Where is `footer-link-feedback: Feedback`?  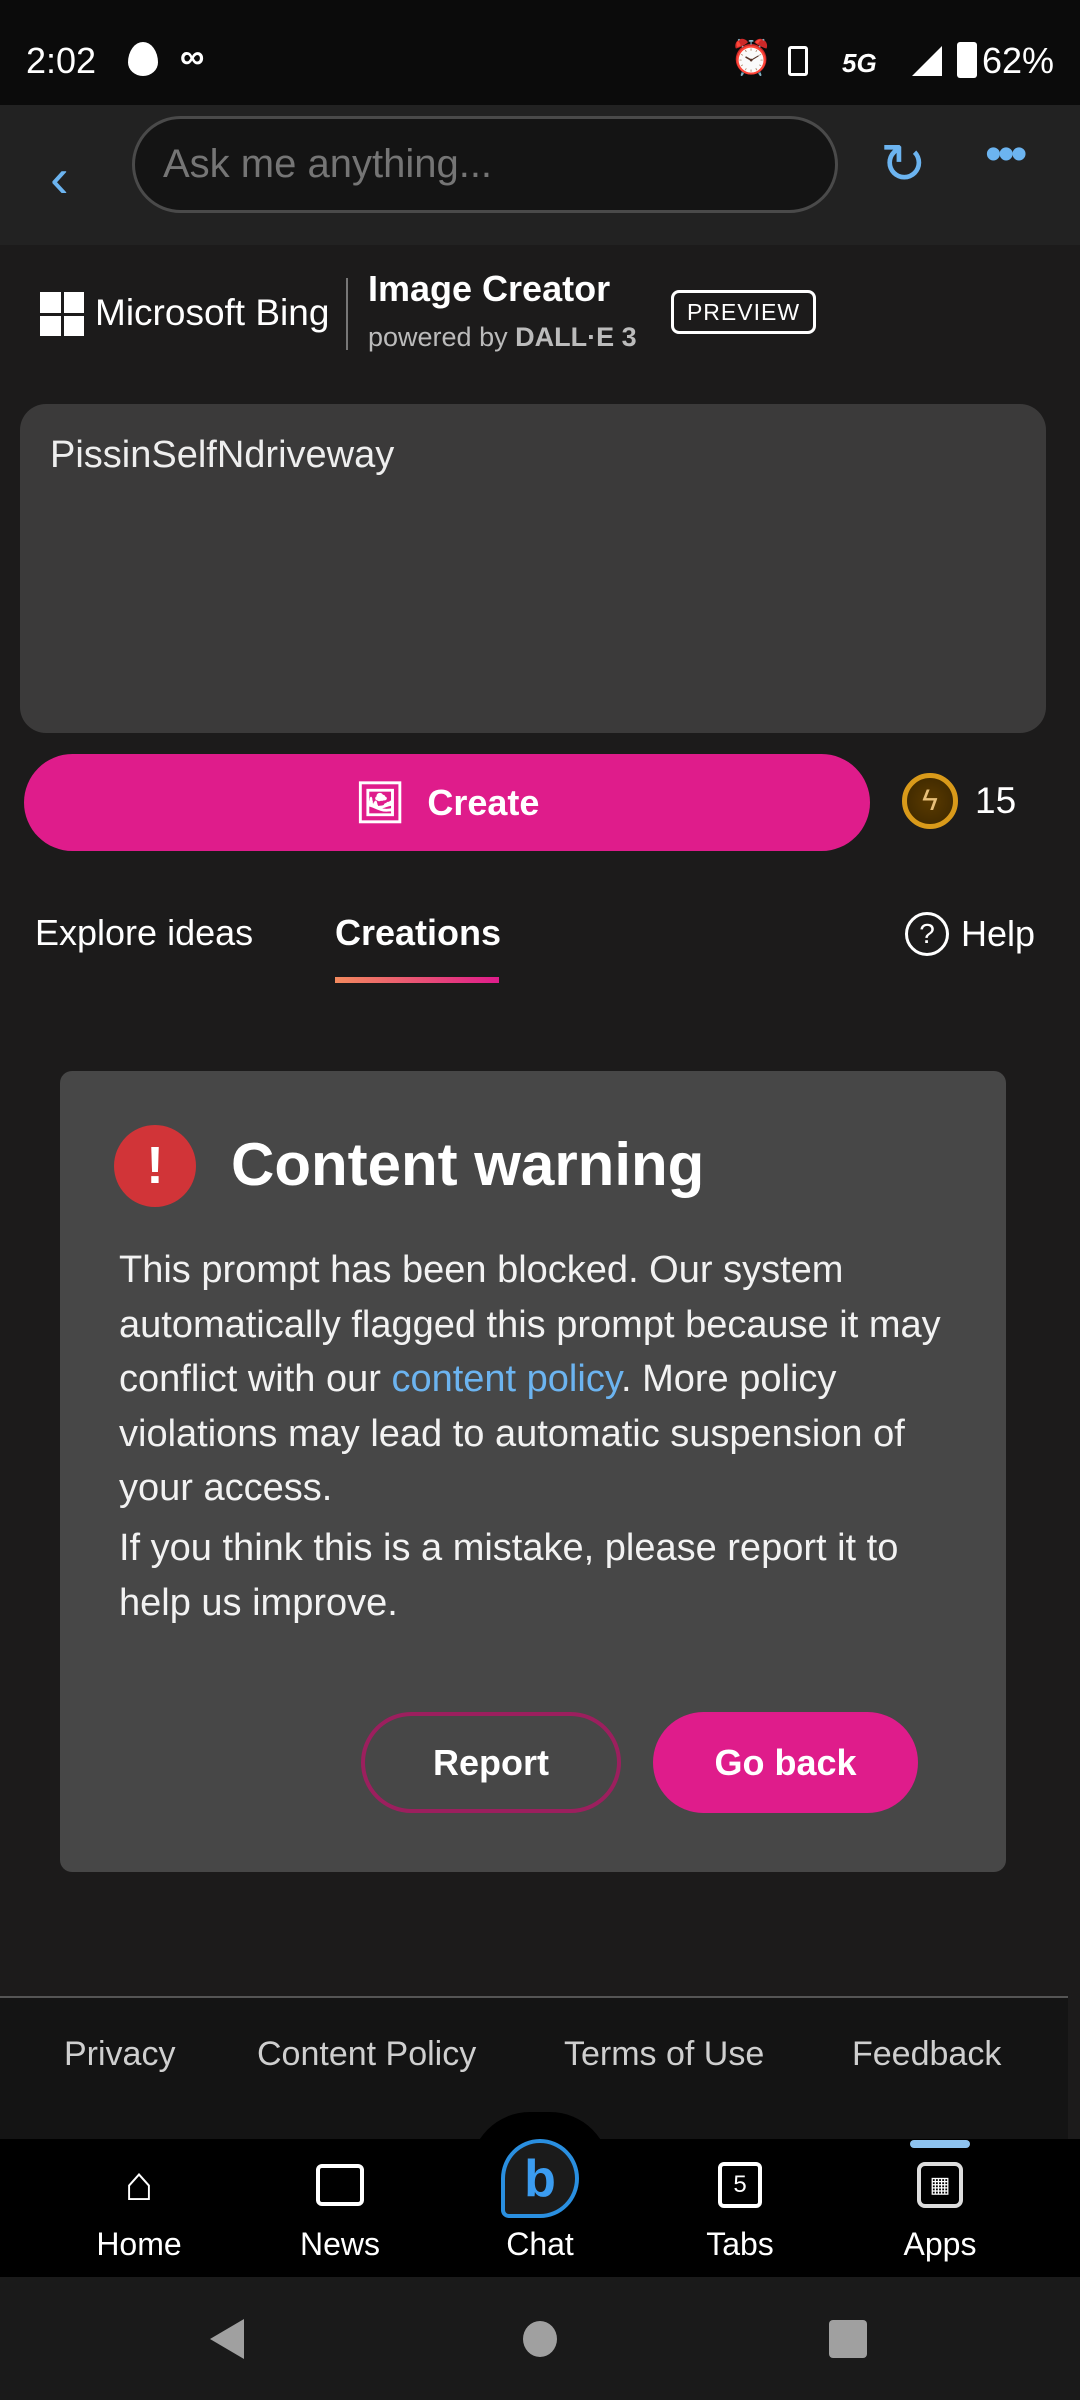 footer-link-feedback: Feedback is located at coordinates (926, 2054).